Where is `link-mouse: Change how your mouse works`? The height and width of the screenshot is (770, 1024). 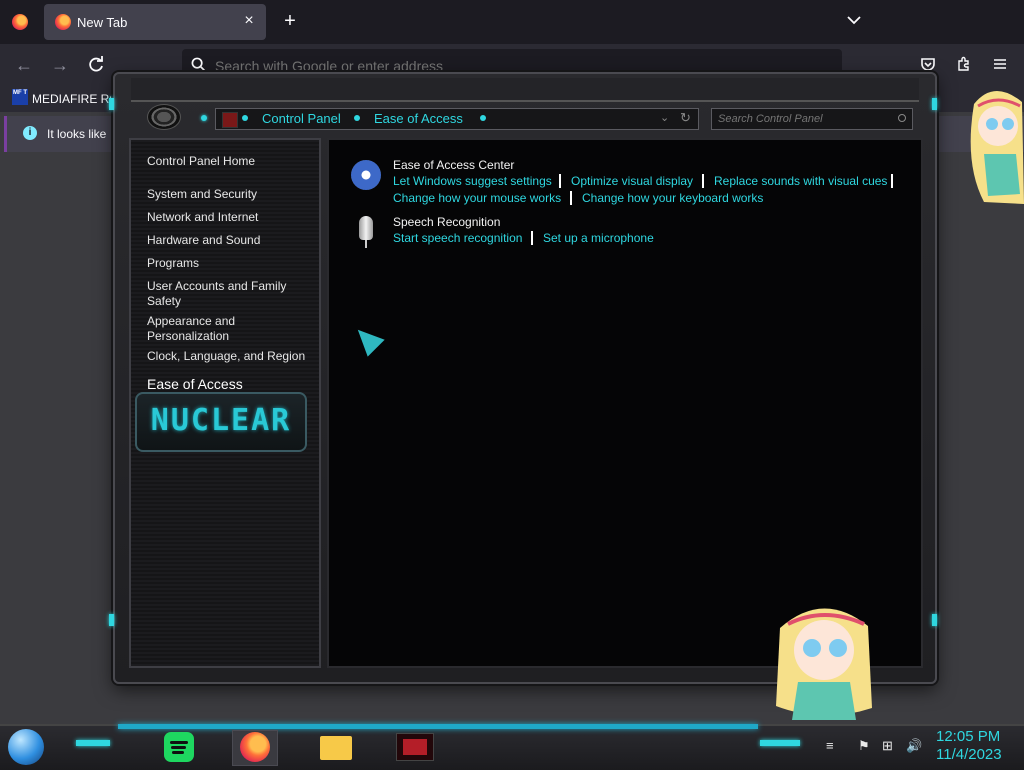
link-mouse: Change how your mouse works is located at coordinates (477, 198).